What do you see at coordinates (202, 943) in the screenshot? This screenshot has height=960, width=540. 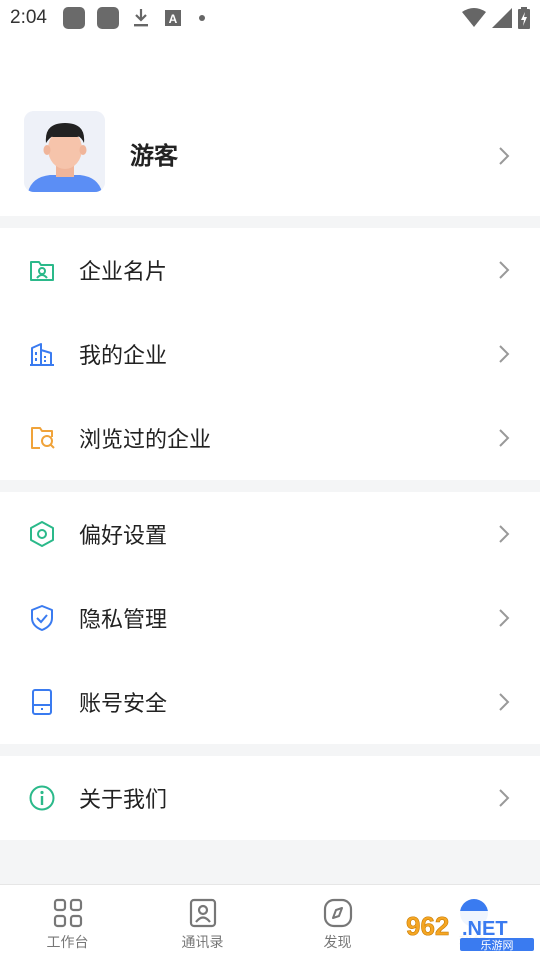 I see `tab-label: 通讯录` at bounding box center [202, 943].